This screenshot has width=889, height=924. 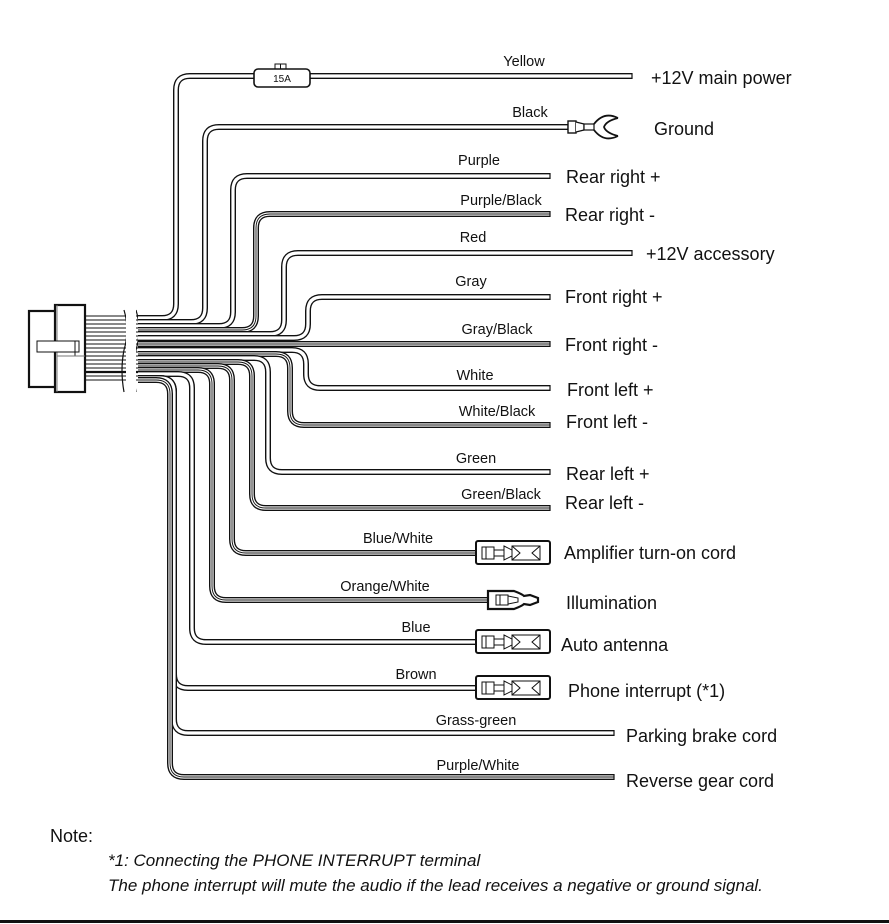 I want to click on wire-color-label: Purple, so click(x=479, y=161).